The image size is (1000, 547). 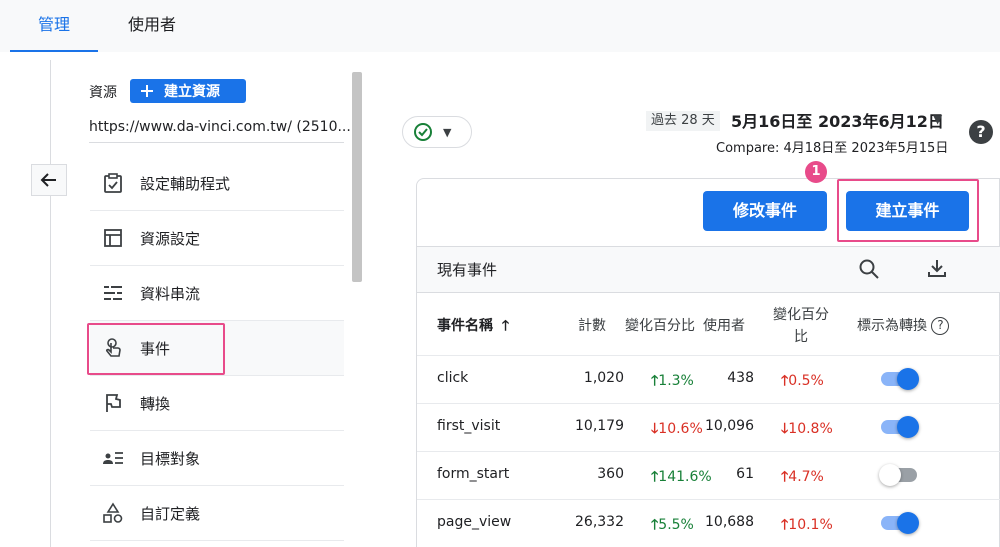 I want to click on column-header-users: 使用者, so click(x=724, y=325).